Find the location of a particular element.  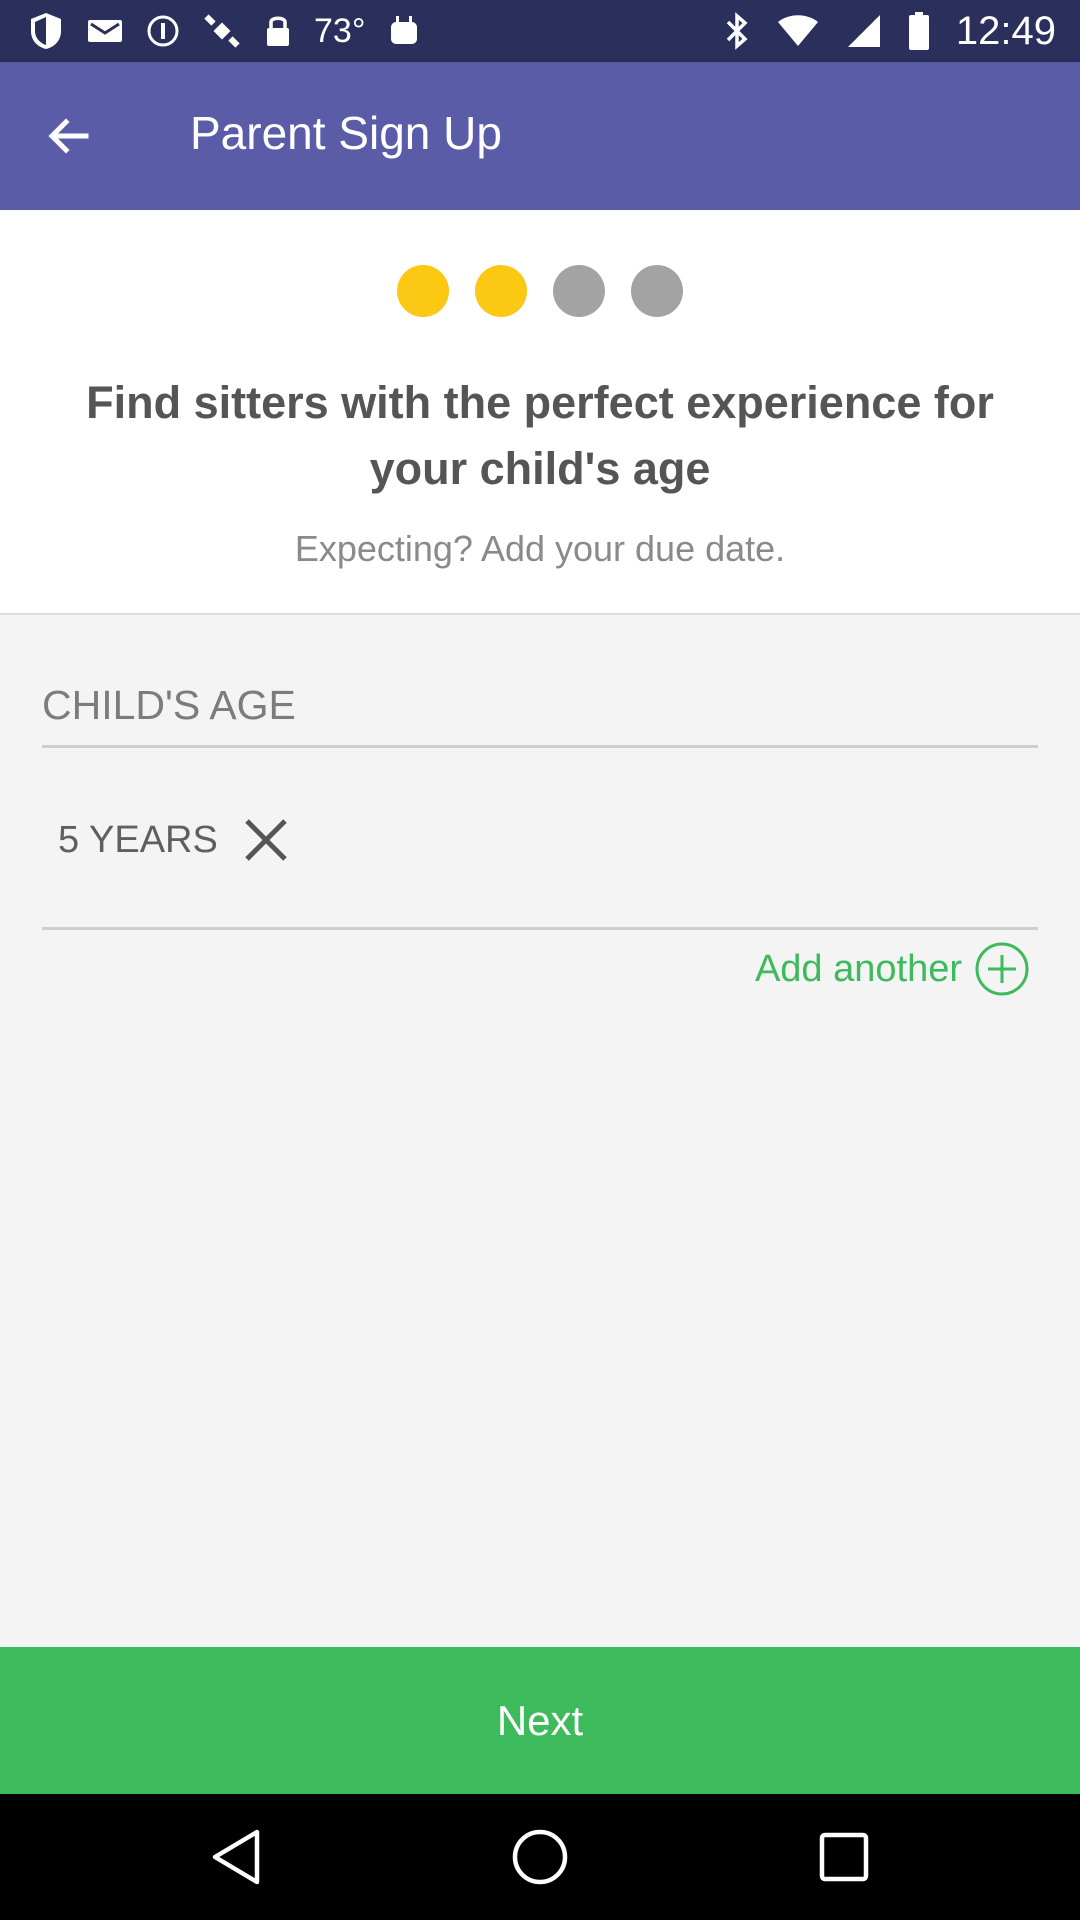

android-icon is located at coordinates (404, 30).